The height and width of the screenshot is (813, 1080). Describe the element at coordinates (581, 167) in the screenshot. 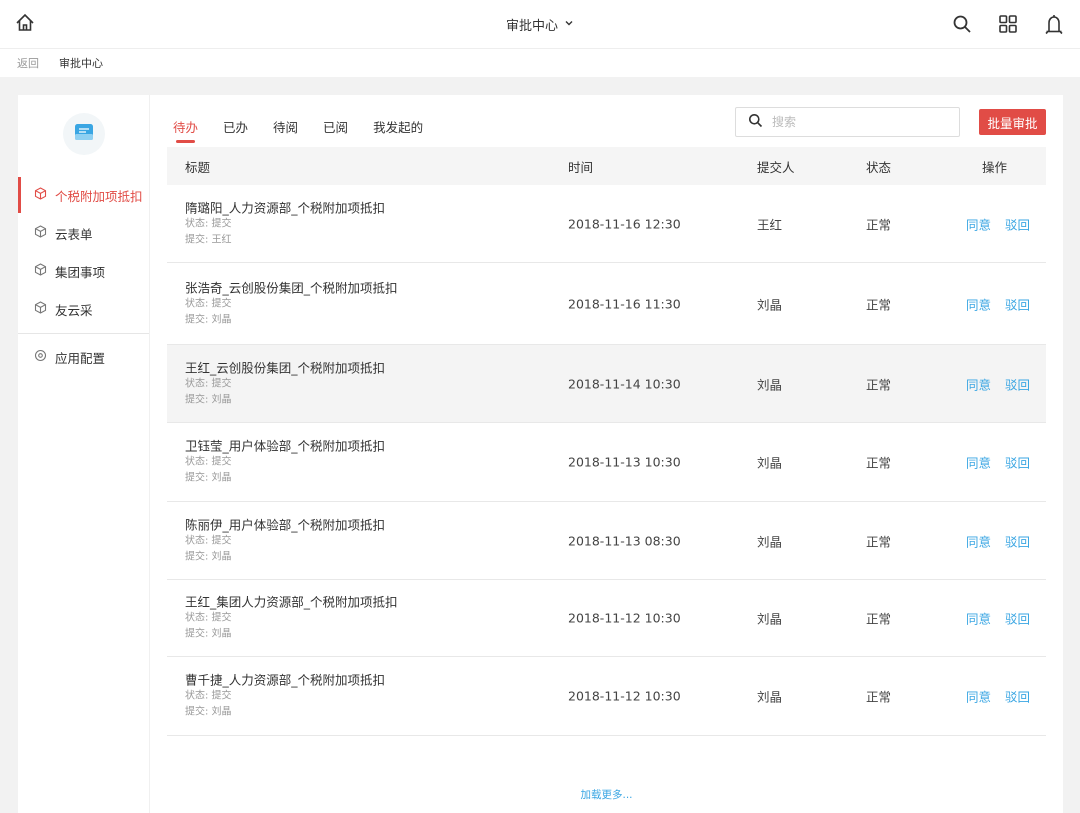

I see `header-time: 时间` at that location.